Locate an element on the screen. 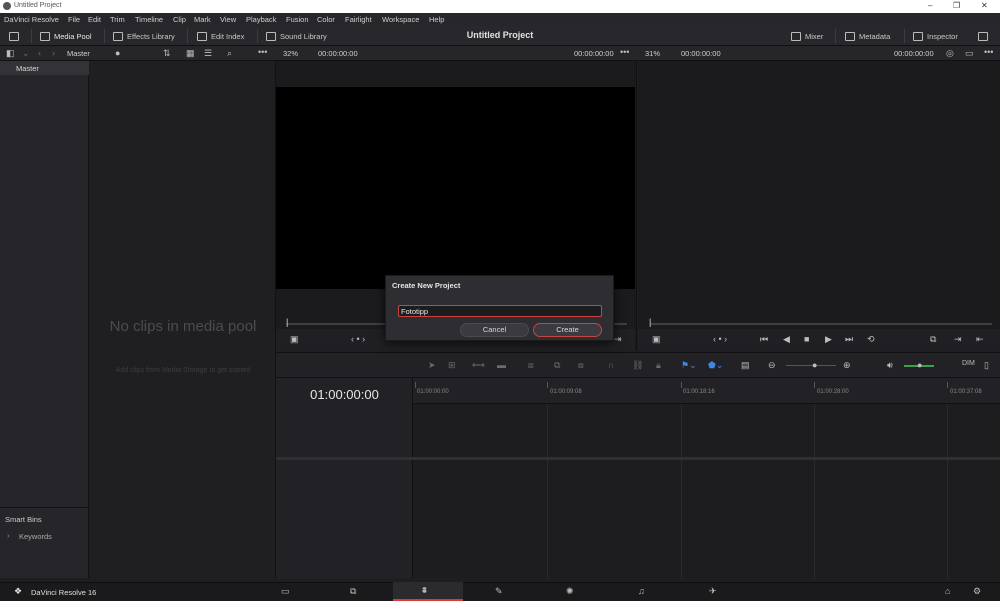  trim-tool-icon: ⊞ is located at coordinates (452, 365).